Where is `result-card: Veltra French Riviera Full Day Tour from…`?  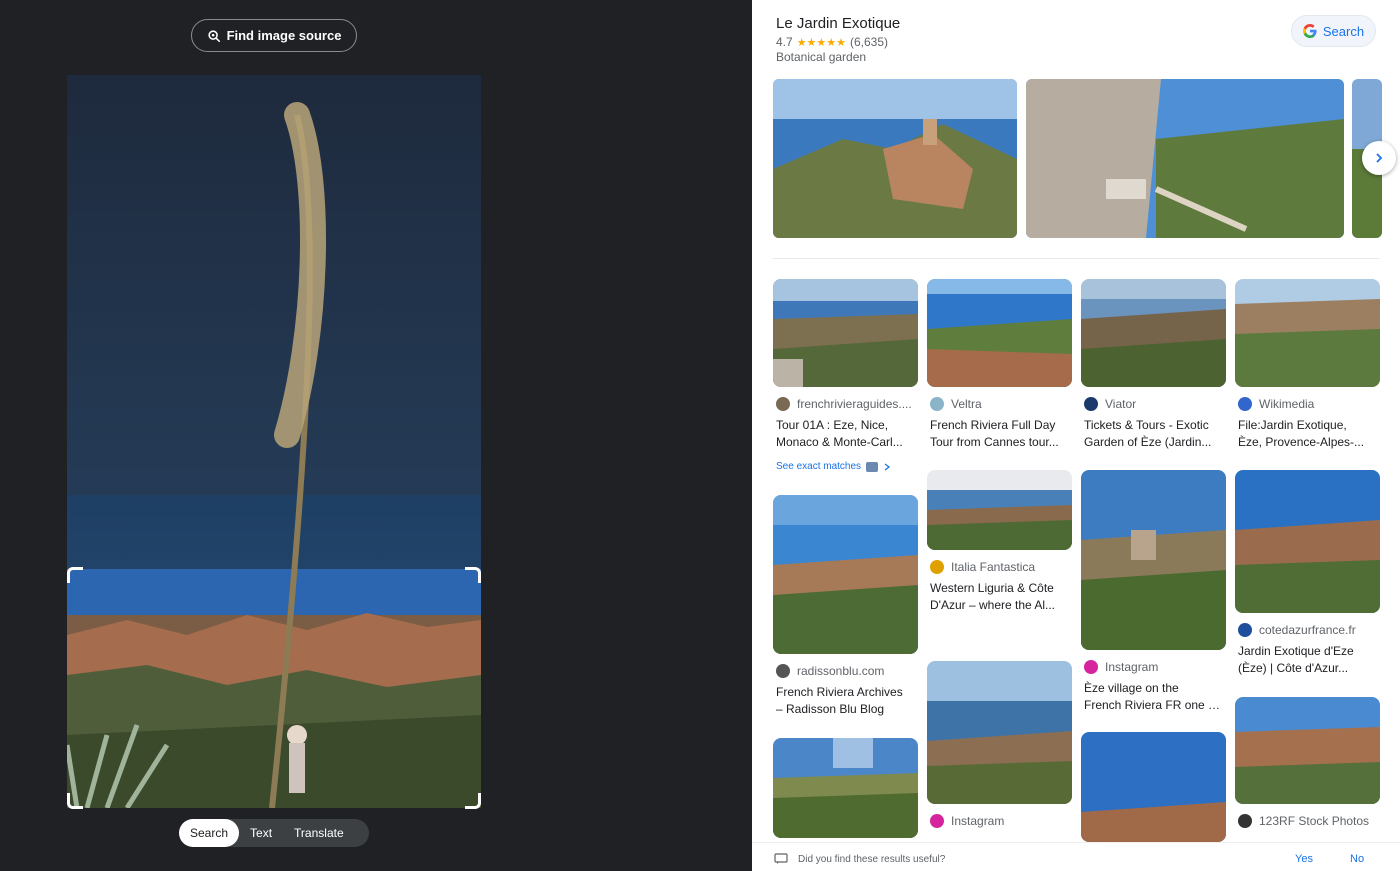 result-card: Veltra French Riviera Full Day Tour from… is located at coordinates (999, 365).